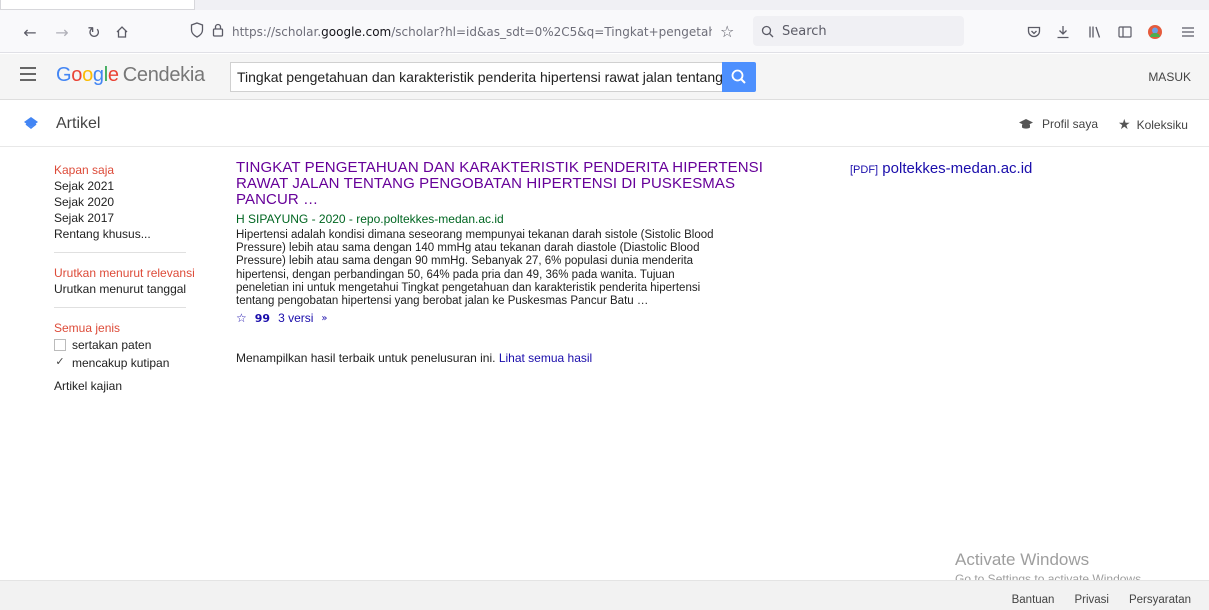  What do you see at coordinates (197, 32) in the screenshot?
I see `shield-icon` at bounding box center [197, 32].